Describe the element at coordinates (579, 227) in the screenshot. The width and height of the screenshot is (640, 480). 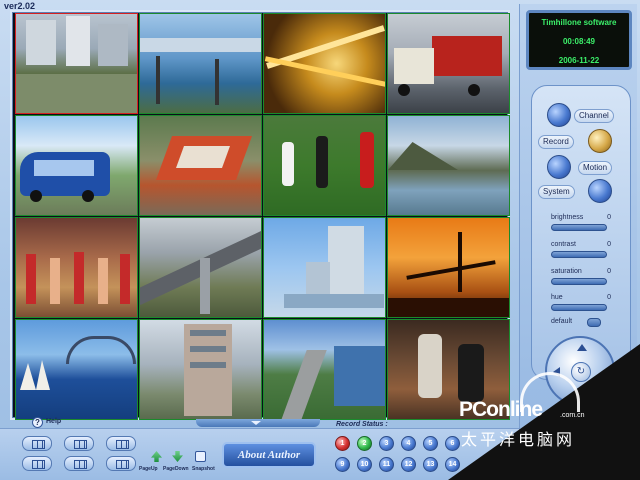
I see `brightness-track` at that location.